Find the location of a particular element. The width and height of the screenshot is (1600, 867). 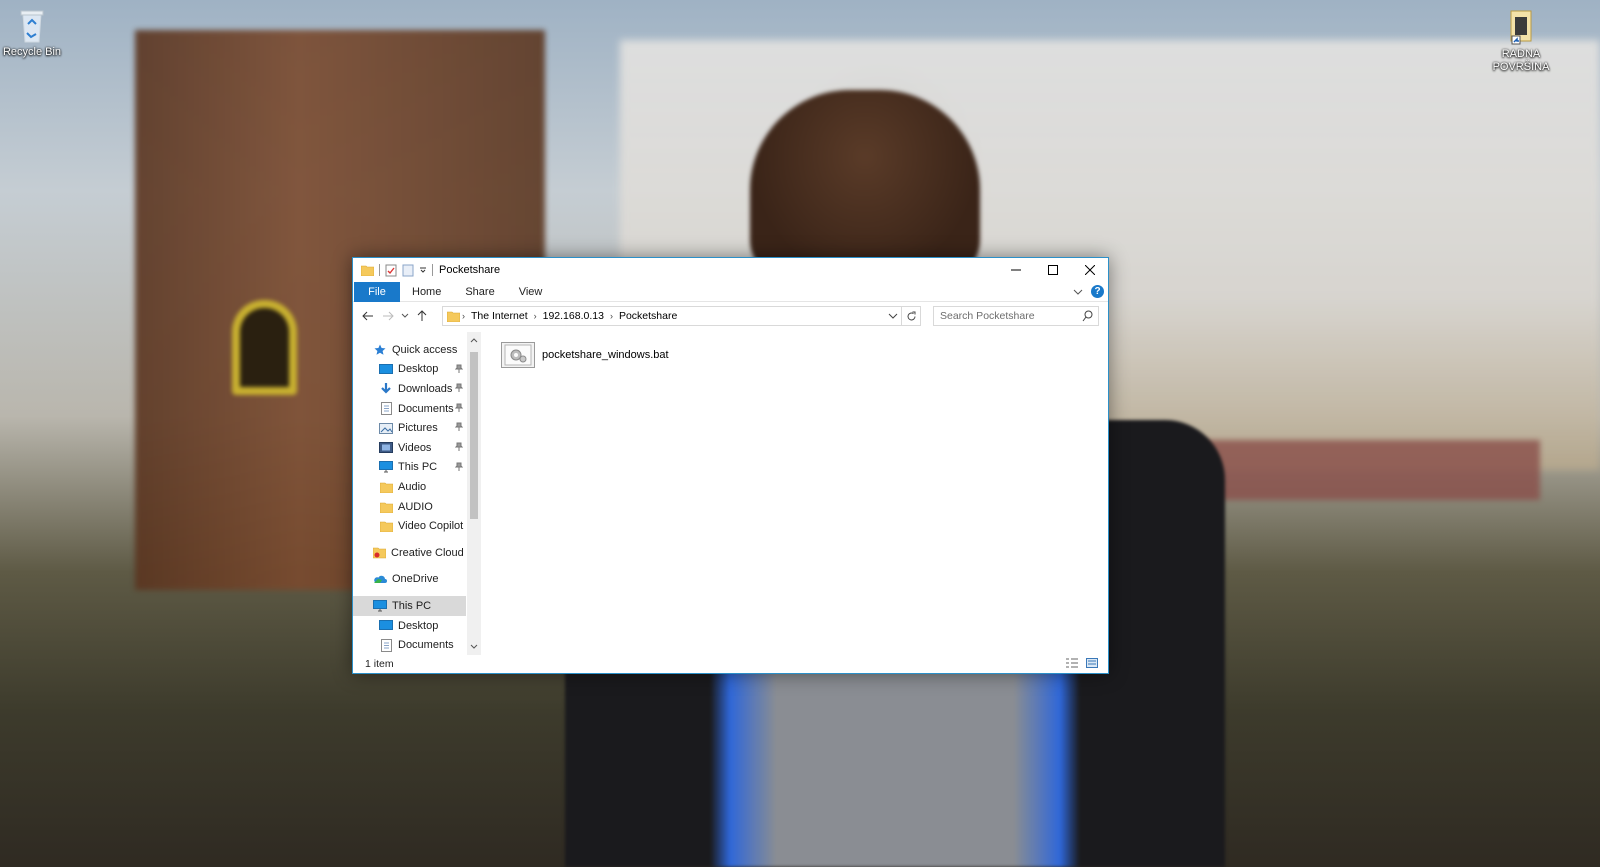

scroll-down-button is located at coordinates (474, 647).